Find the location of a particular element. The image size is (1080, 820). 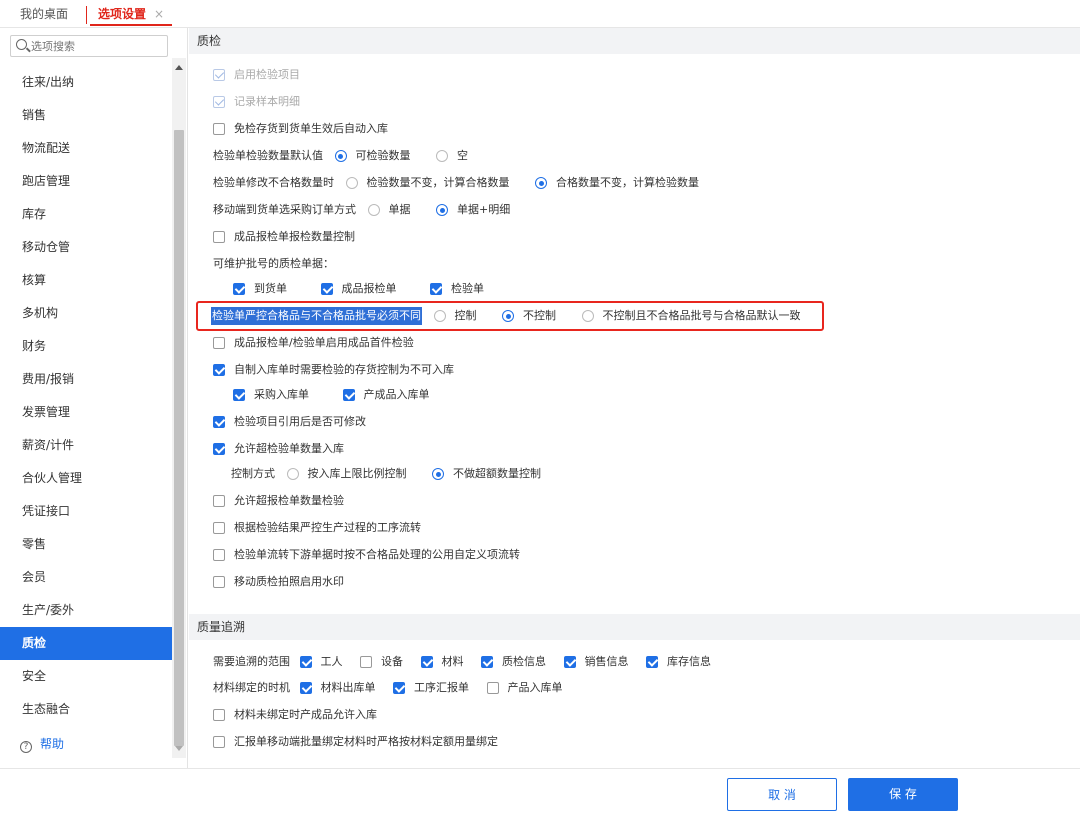

radio-strict-no-control is located at coordinates (508, 316).